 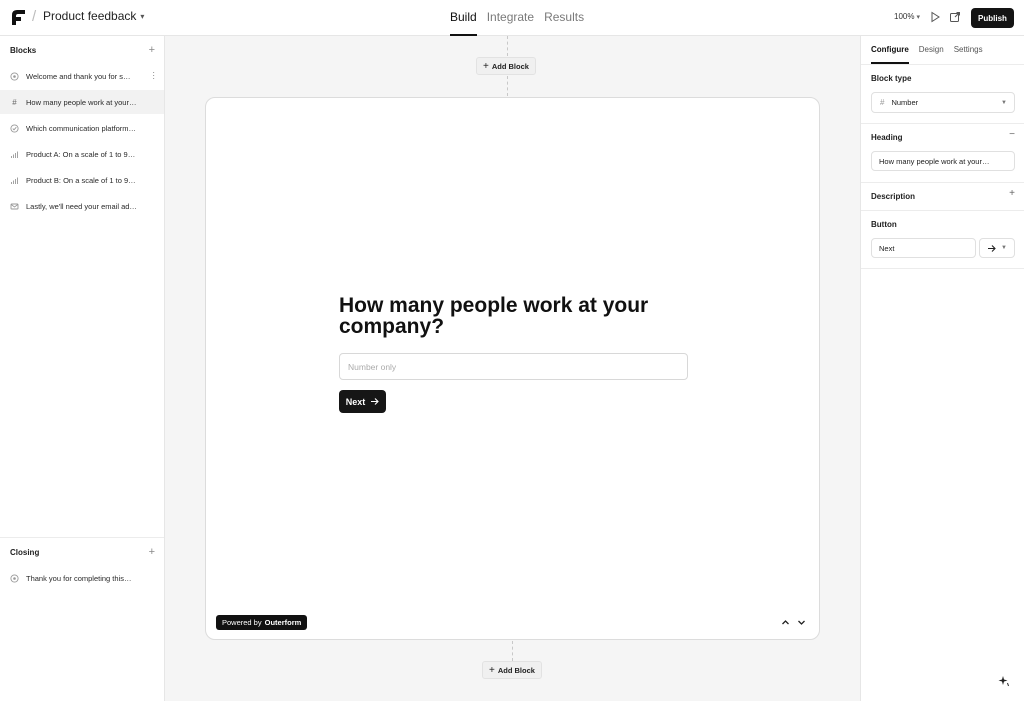 I want to click on tab-results: Results, so click(x=564, y=18).